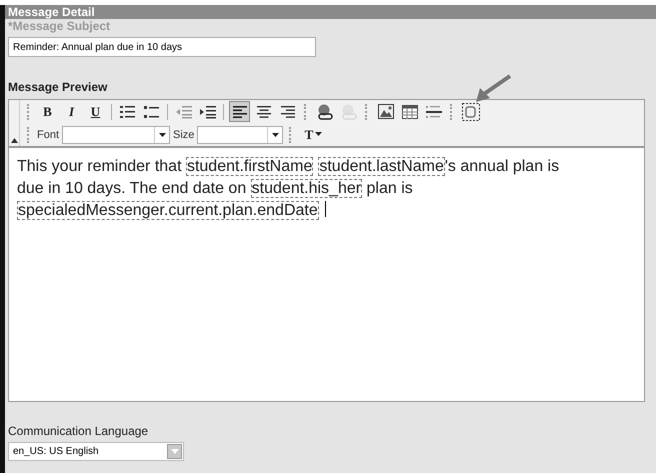  Describe the element at coordinates (47, 111) in the screenshot. I see `bold-button: B` at that location.